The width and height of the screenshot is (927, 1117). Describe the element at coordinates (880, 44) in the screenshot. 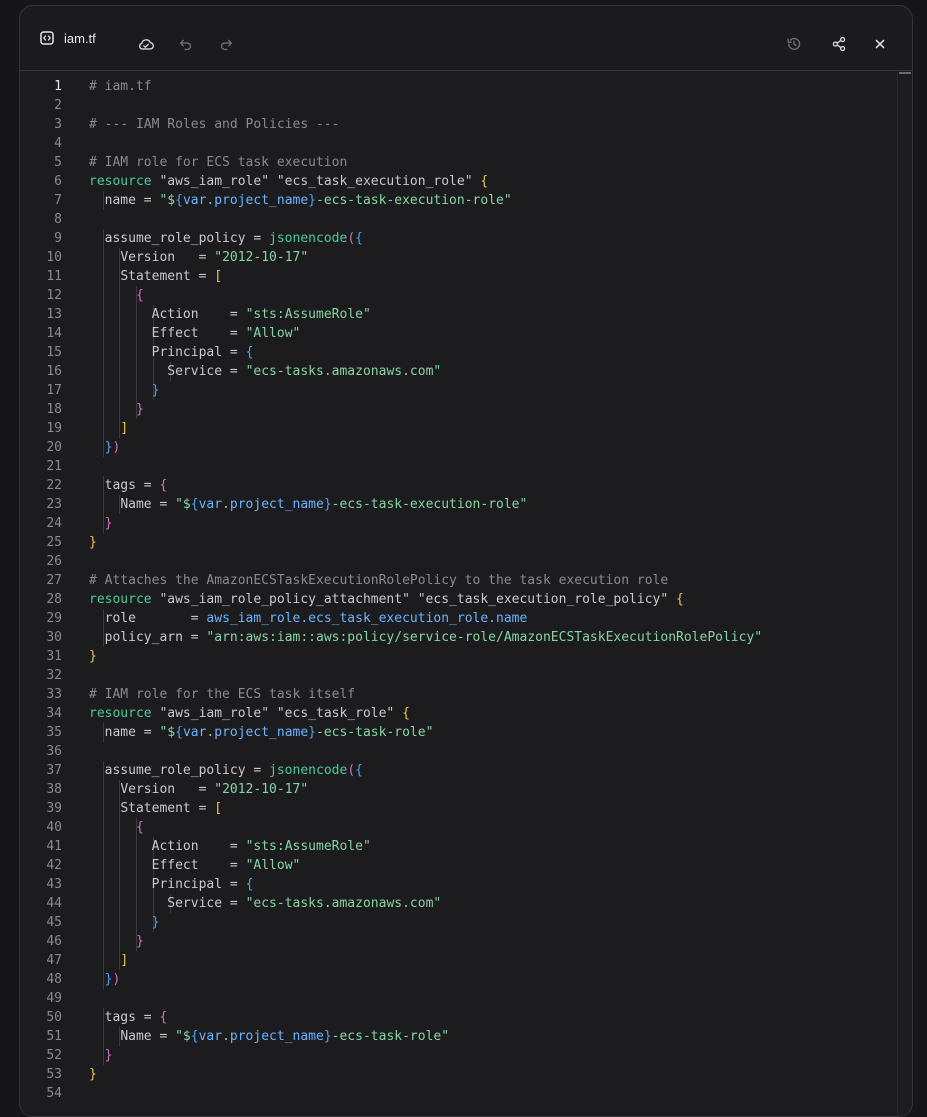

I see `close-icon` at that location.